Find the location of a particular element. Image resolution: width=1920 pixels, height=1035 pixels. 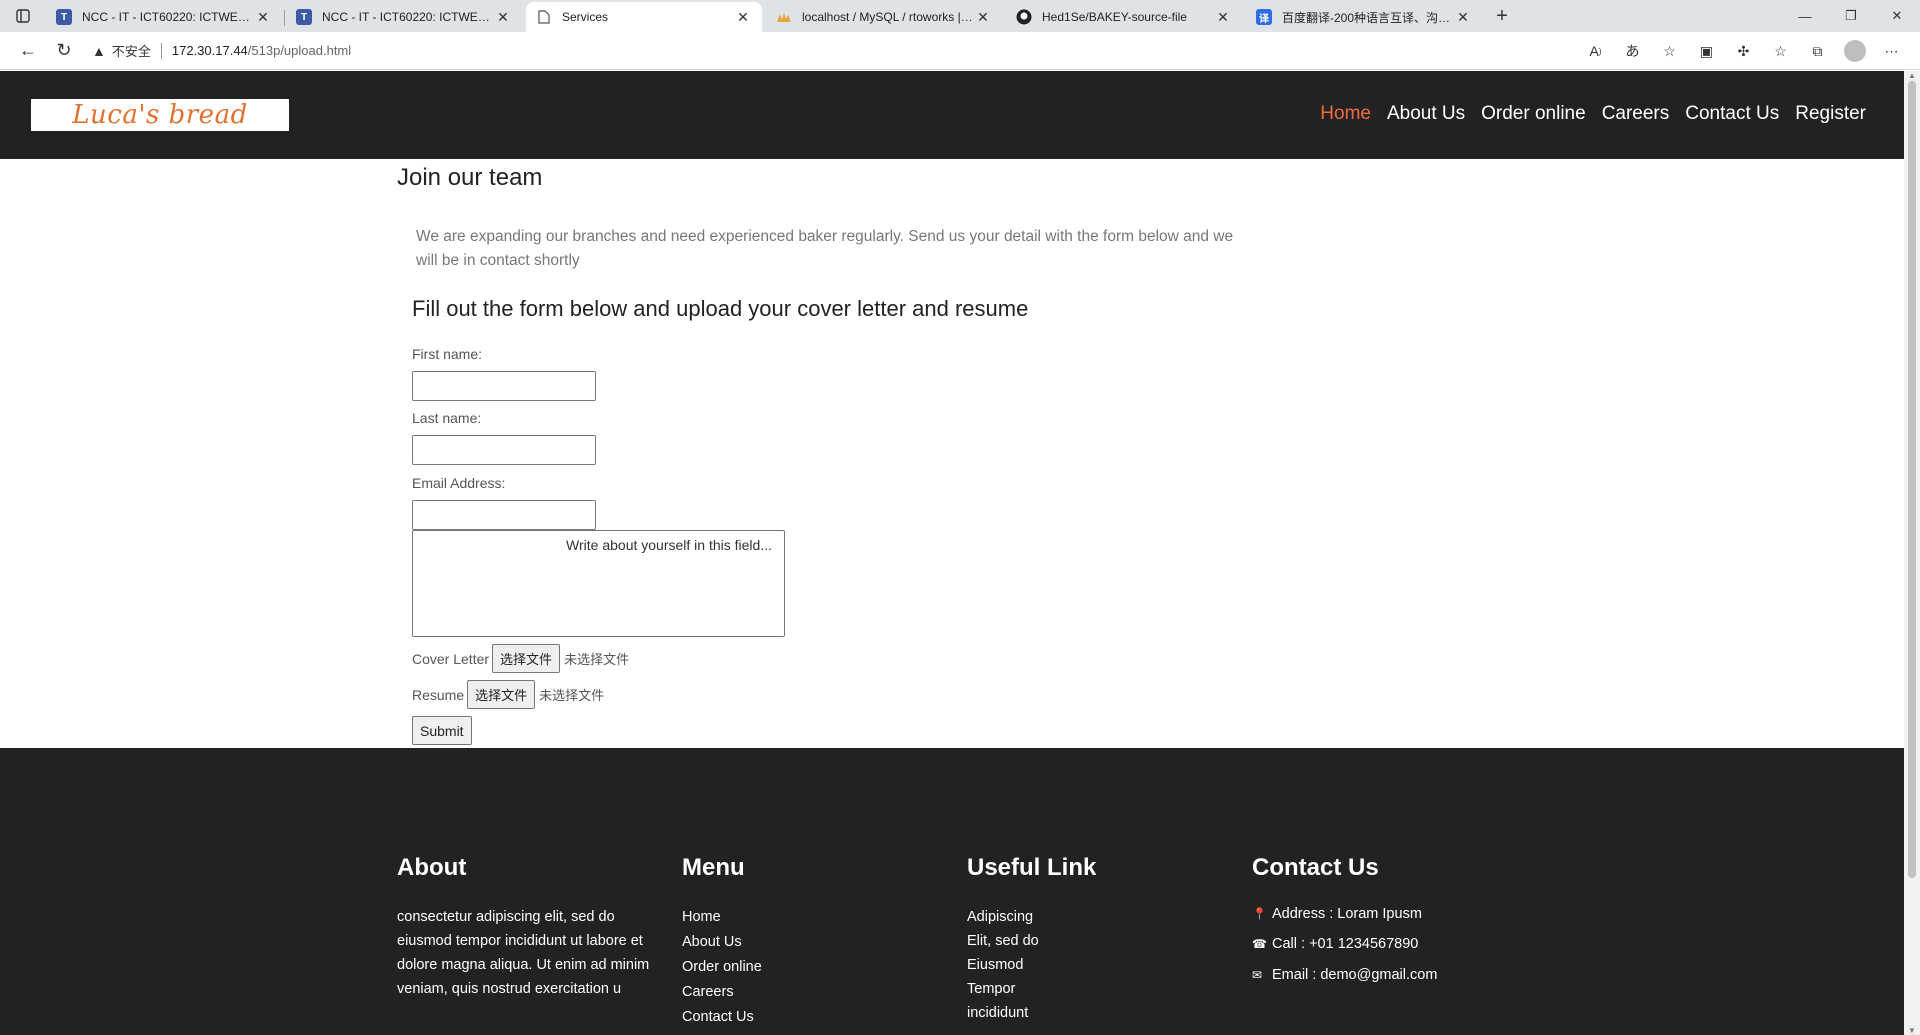

browser-tab: Hed1Se/BAKEY-source-file ✕ is located at coordinates (1124, 17).